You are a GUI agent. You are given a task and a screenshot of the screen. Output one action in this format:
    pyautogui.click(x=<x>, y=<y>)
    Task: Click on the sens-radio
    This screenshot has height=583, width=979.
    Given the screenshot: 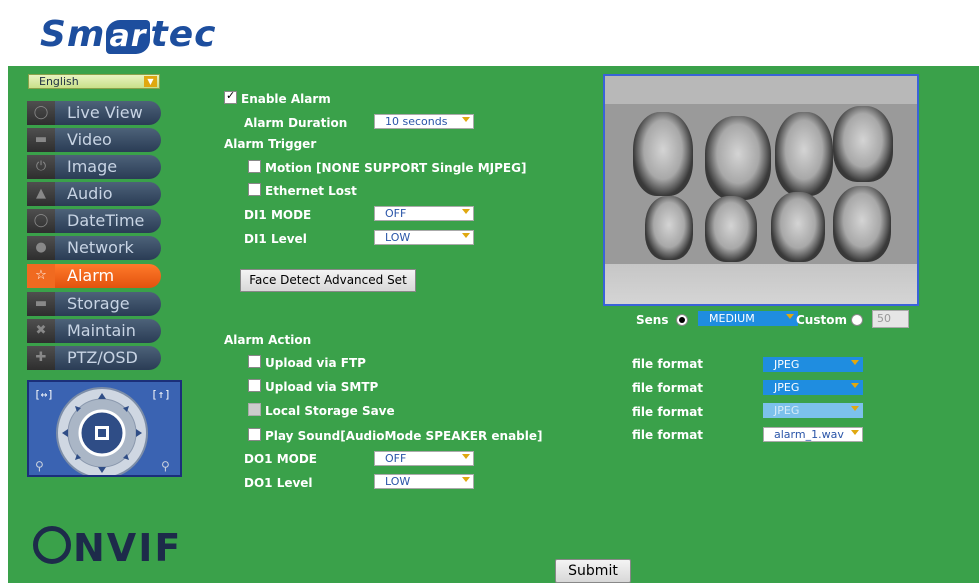 What is the action you would take?
    pyautogui.click(x=682, y=320)
    